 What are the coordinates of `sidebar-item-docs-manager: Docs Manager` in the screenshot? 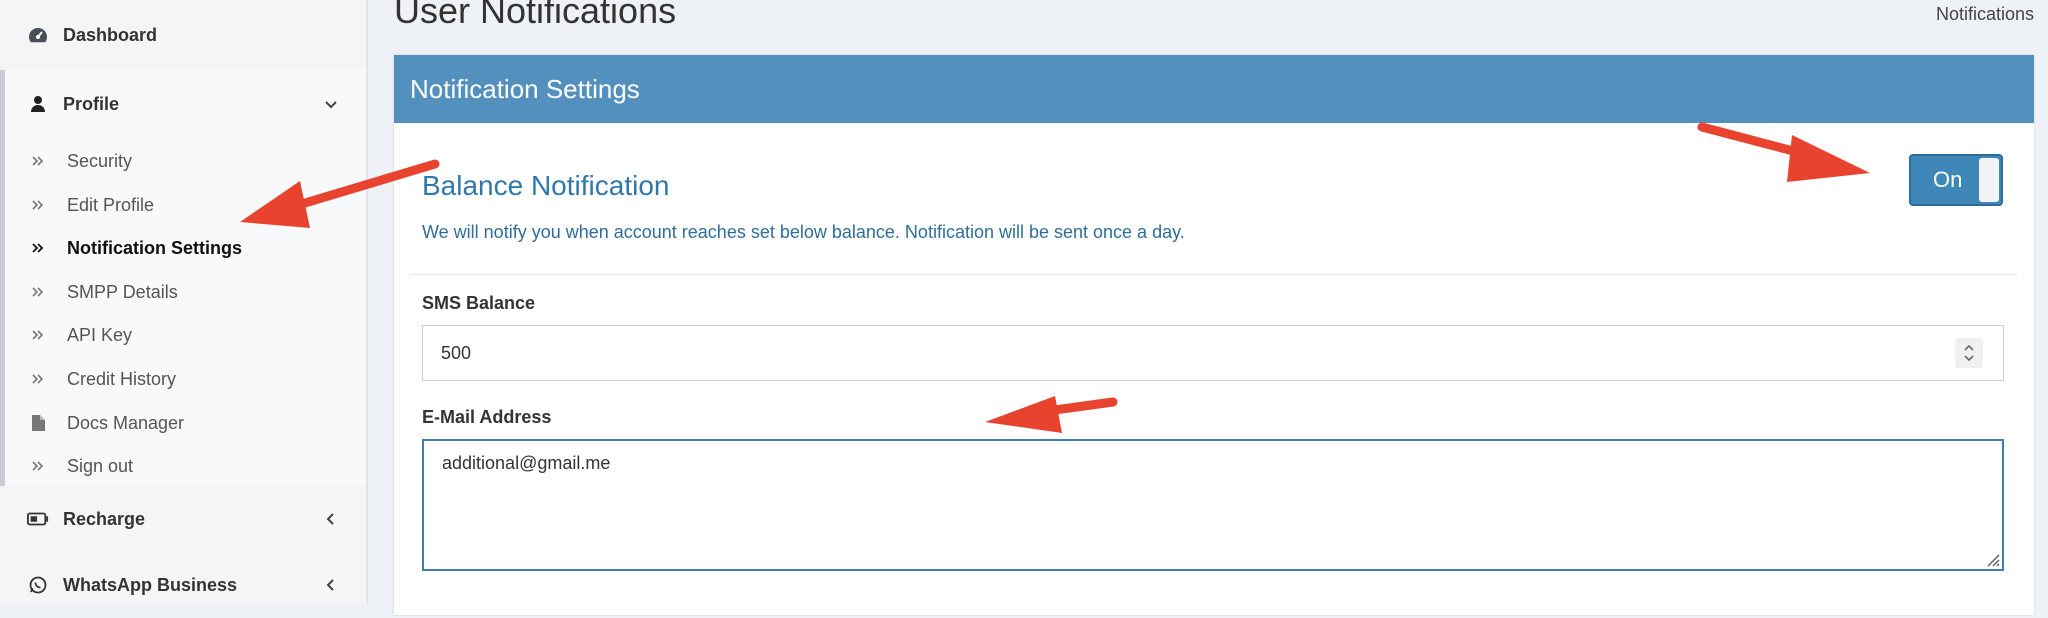 It's located at (185, 423).